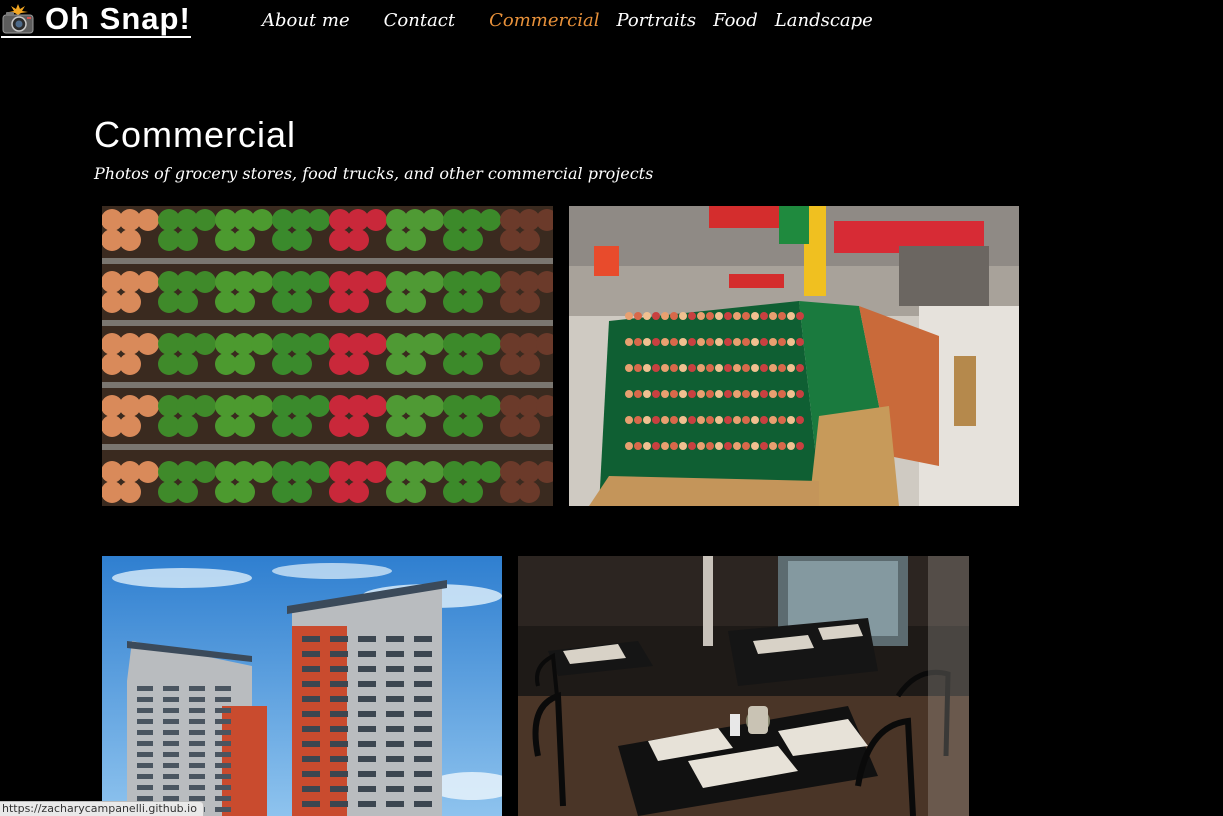 This screenshot has width=1223, height=816. What do you see at coordinates (302, 686) in the screenshot?
I see `apartment-buildings-photo` at bounding box center [302, 686].